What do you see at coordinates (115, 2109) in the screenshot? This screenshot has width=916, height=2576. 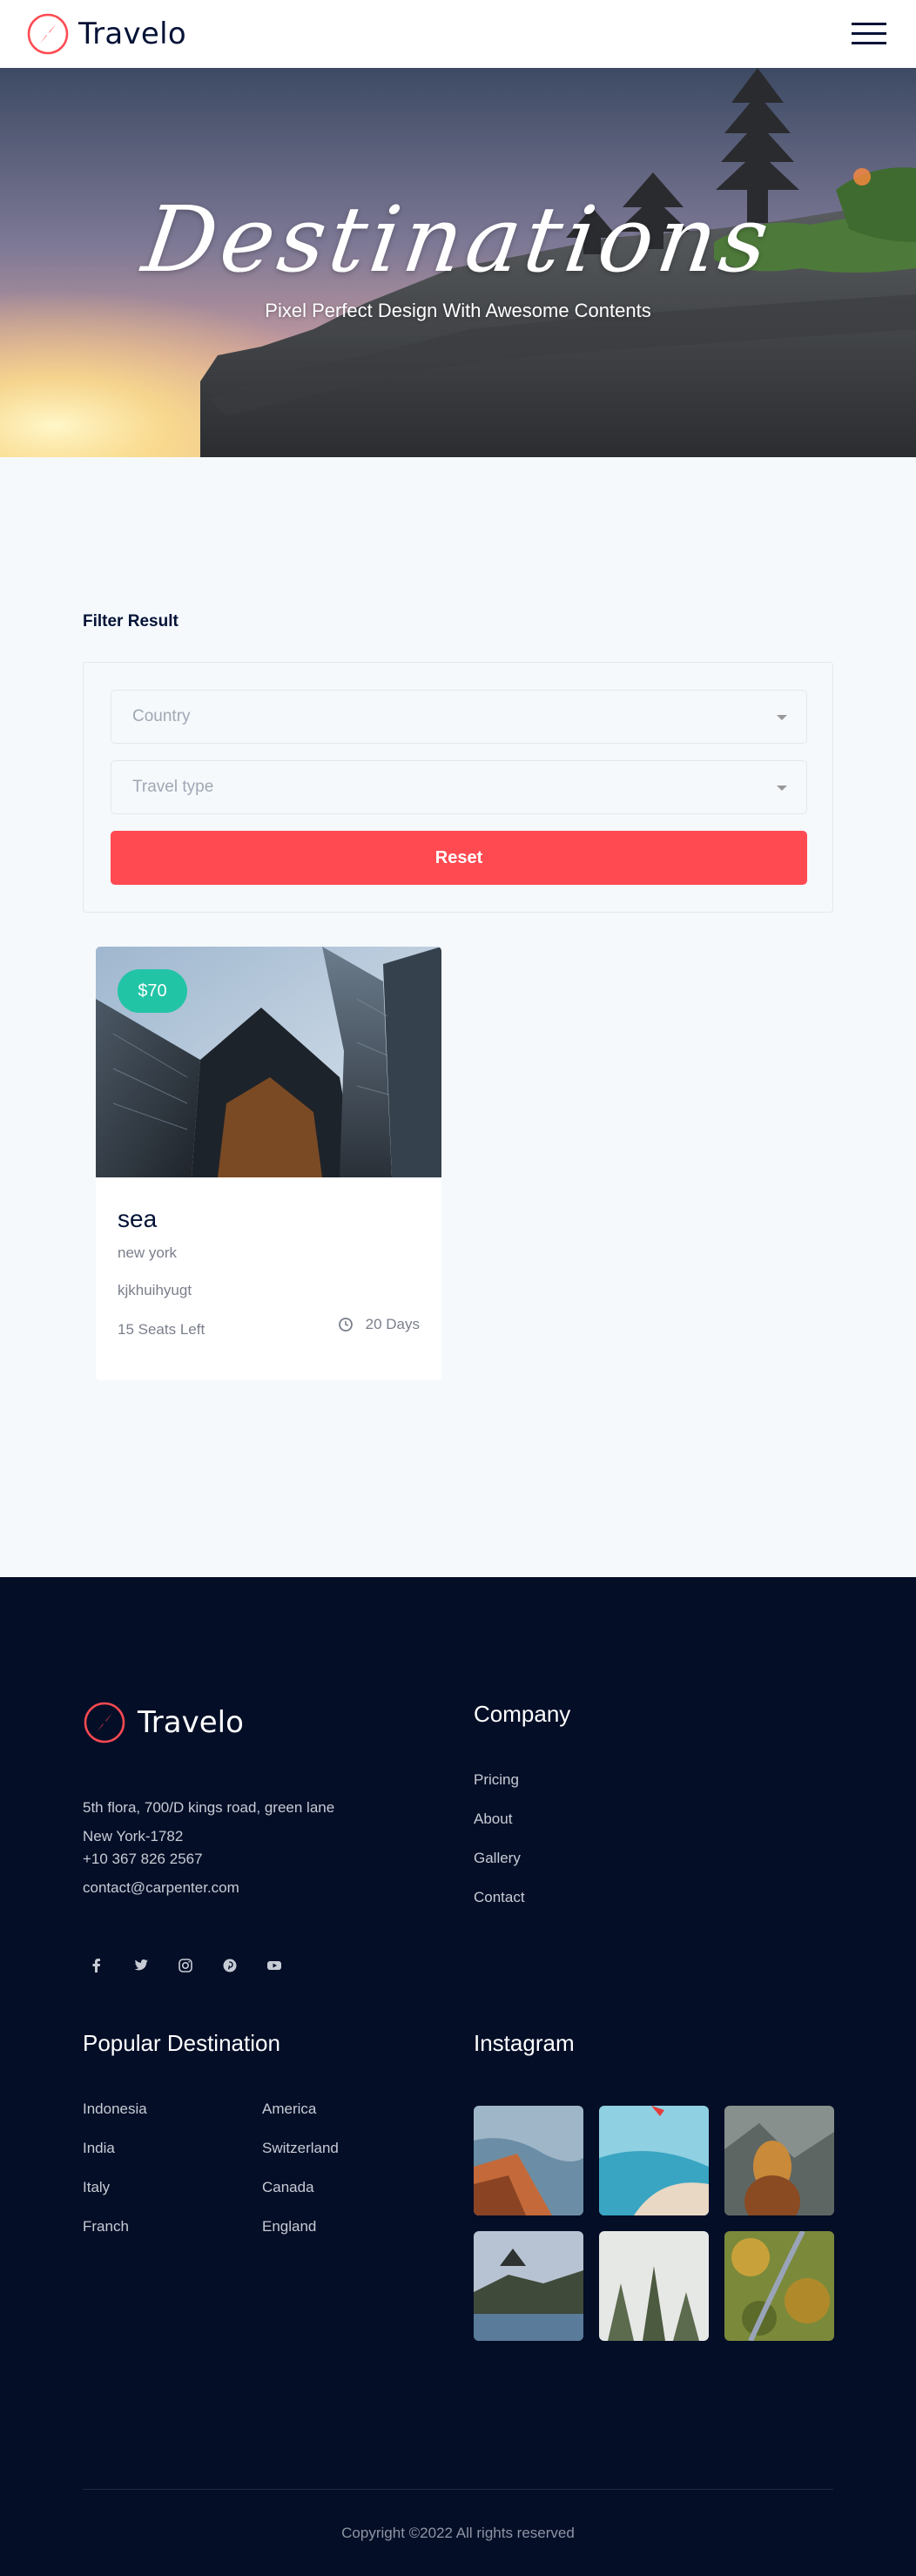 I see `destination-link-indonesia: Indonesia` at bounding box center [115, 2109].